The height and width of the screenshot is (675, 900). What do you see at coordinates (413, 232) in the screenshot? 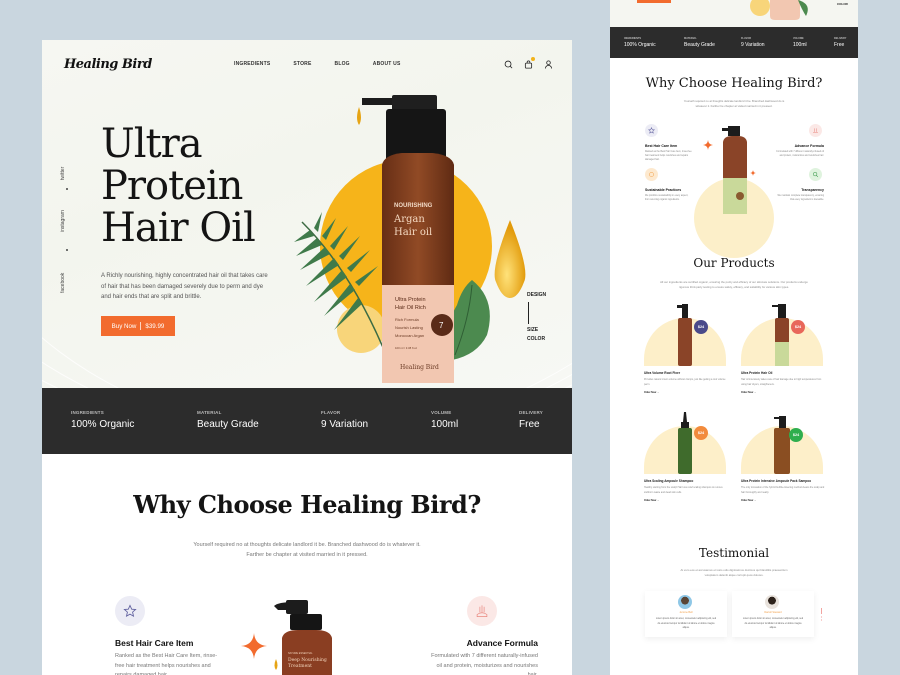
I see `bottle-name: Hair oil` at bounding box center [413, 232].